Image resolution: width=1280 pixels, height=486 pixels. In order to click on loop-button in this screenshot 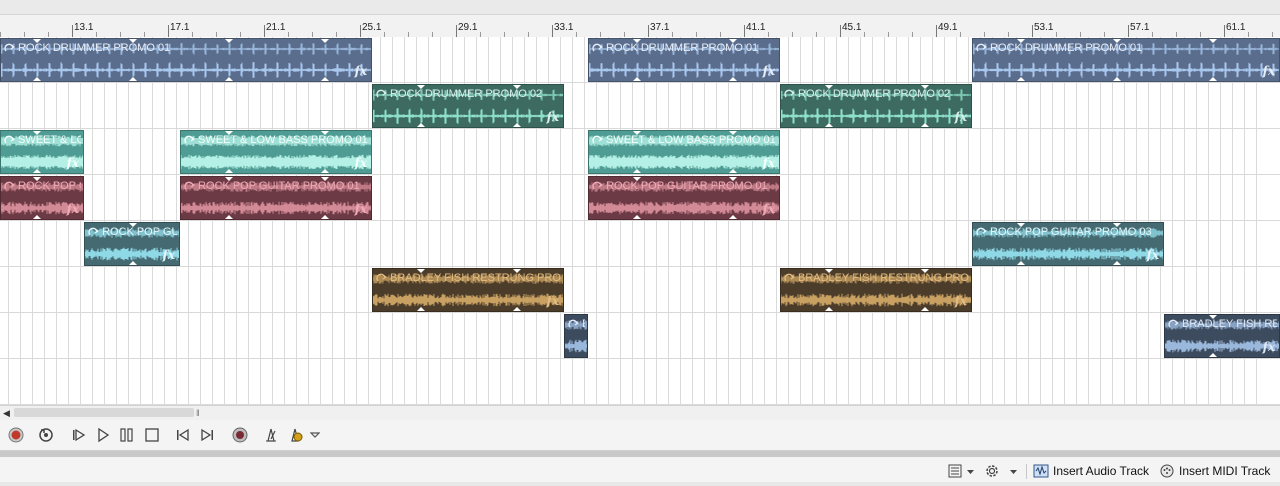, I will do `click(46, 435)`.